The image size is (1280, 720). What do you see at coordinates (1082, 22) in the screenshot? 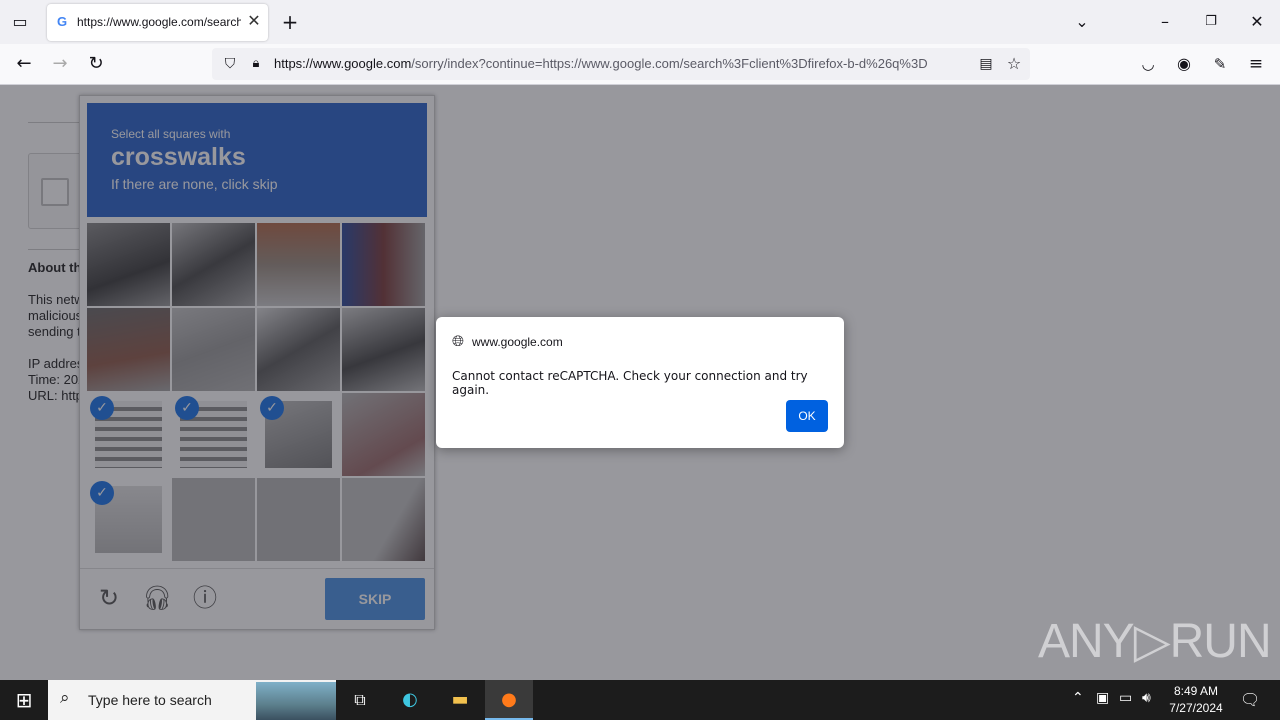
I see `chevron-down-icon: ⌄` at bounding box center [1082, 22].